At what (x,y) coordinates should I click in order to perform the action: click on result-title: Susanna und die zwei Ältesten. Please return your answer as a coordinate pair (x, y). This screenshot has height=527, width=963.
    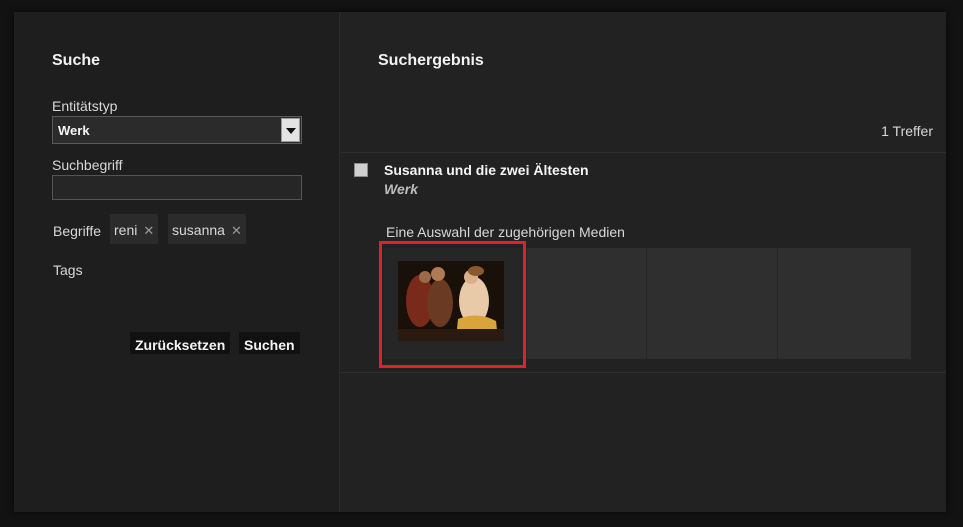
    Looking at the image, I should click on (486, 170).